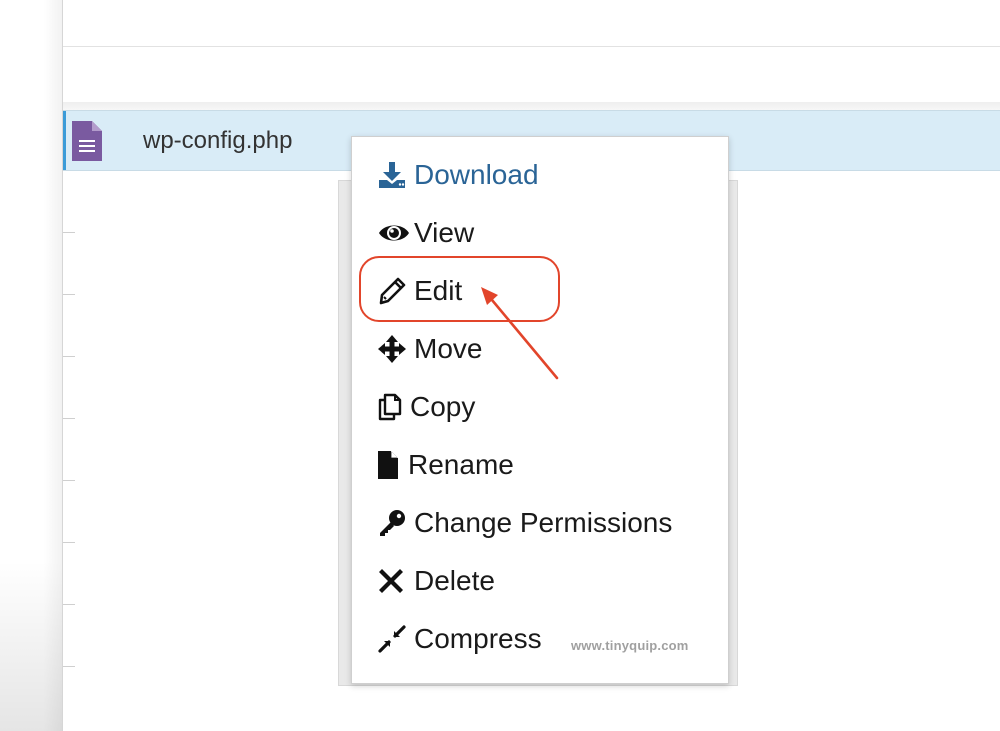 This screenshot has height=731, width=1000. I want to click on menu-item-label: Rename, so click(461, 464).